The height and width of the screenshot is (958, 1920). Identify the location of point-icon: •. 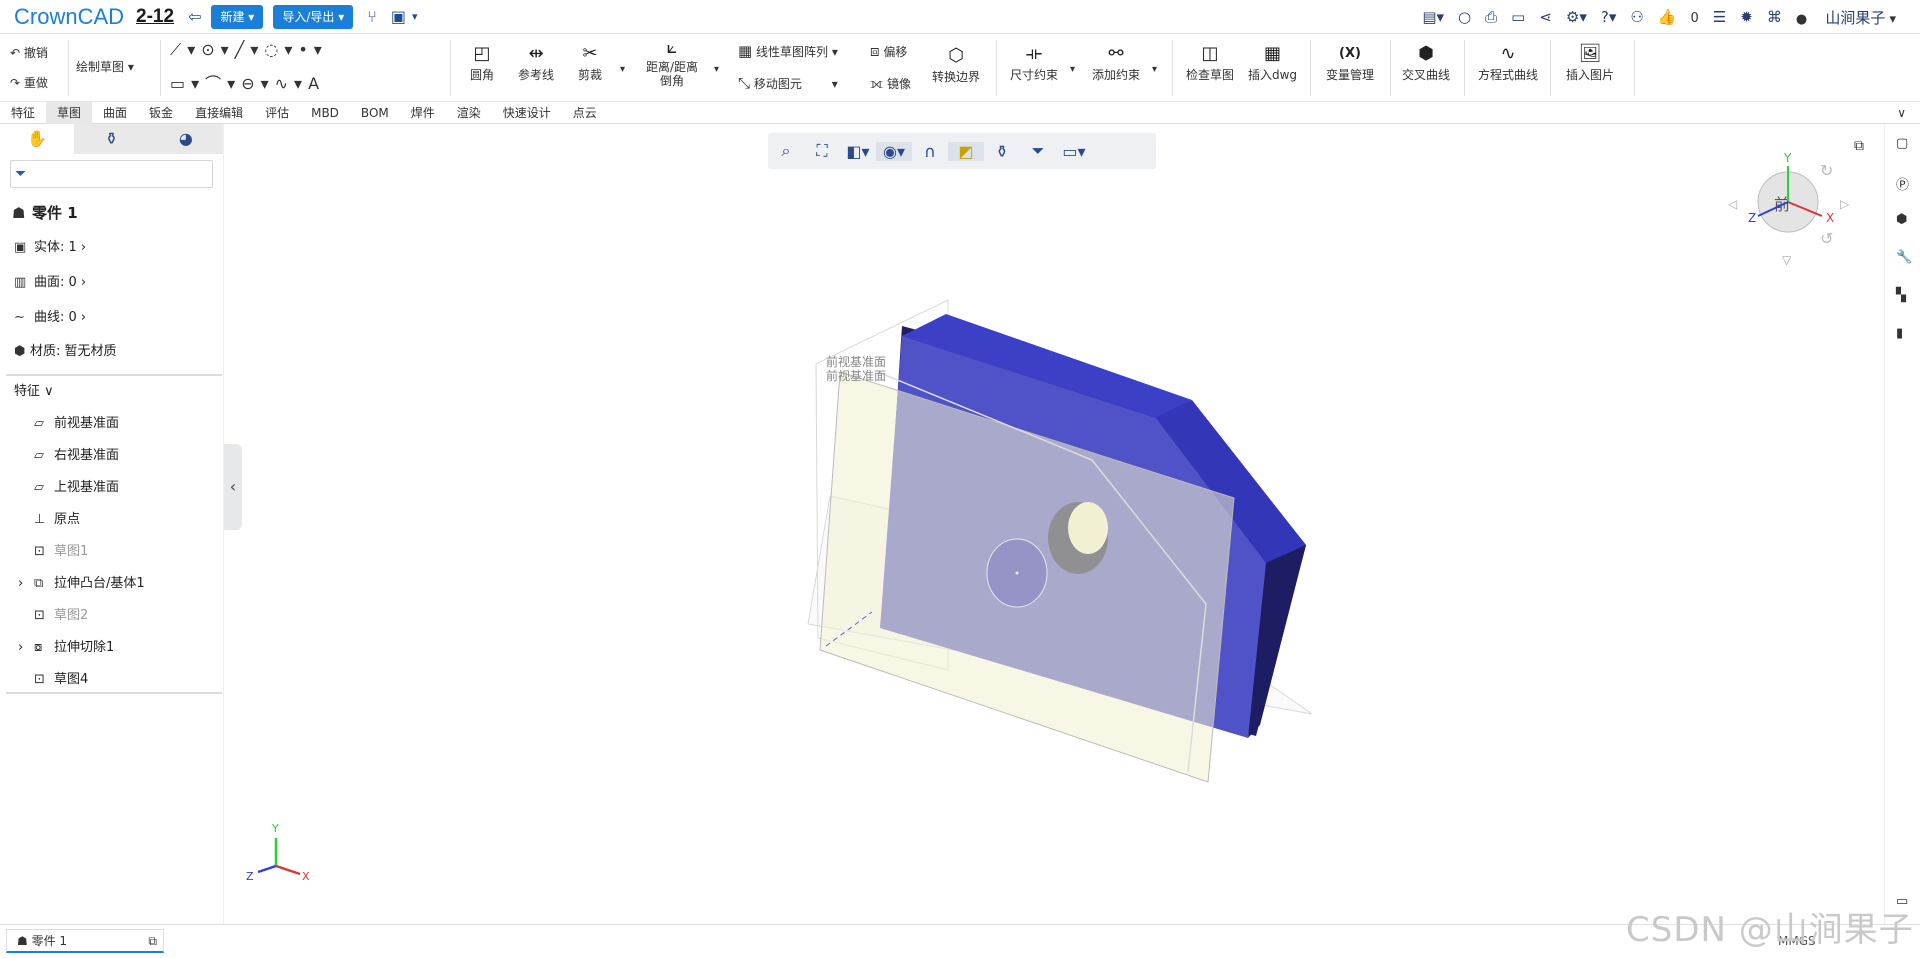
(305, 49).